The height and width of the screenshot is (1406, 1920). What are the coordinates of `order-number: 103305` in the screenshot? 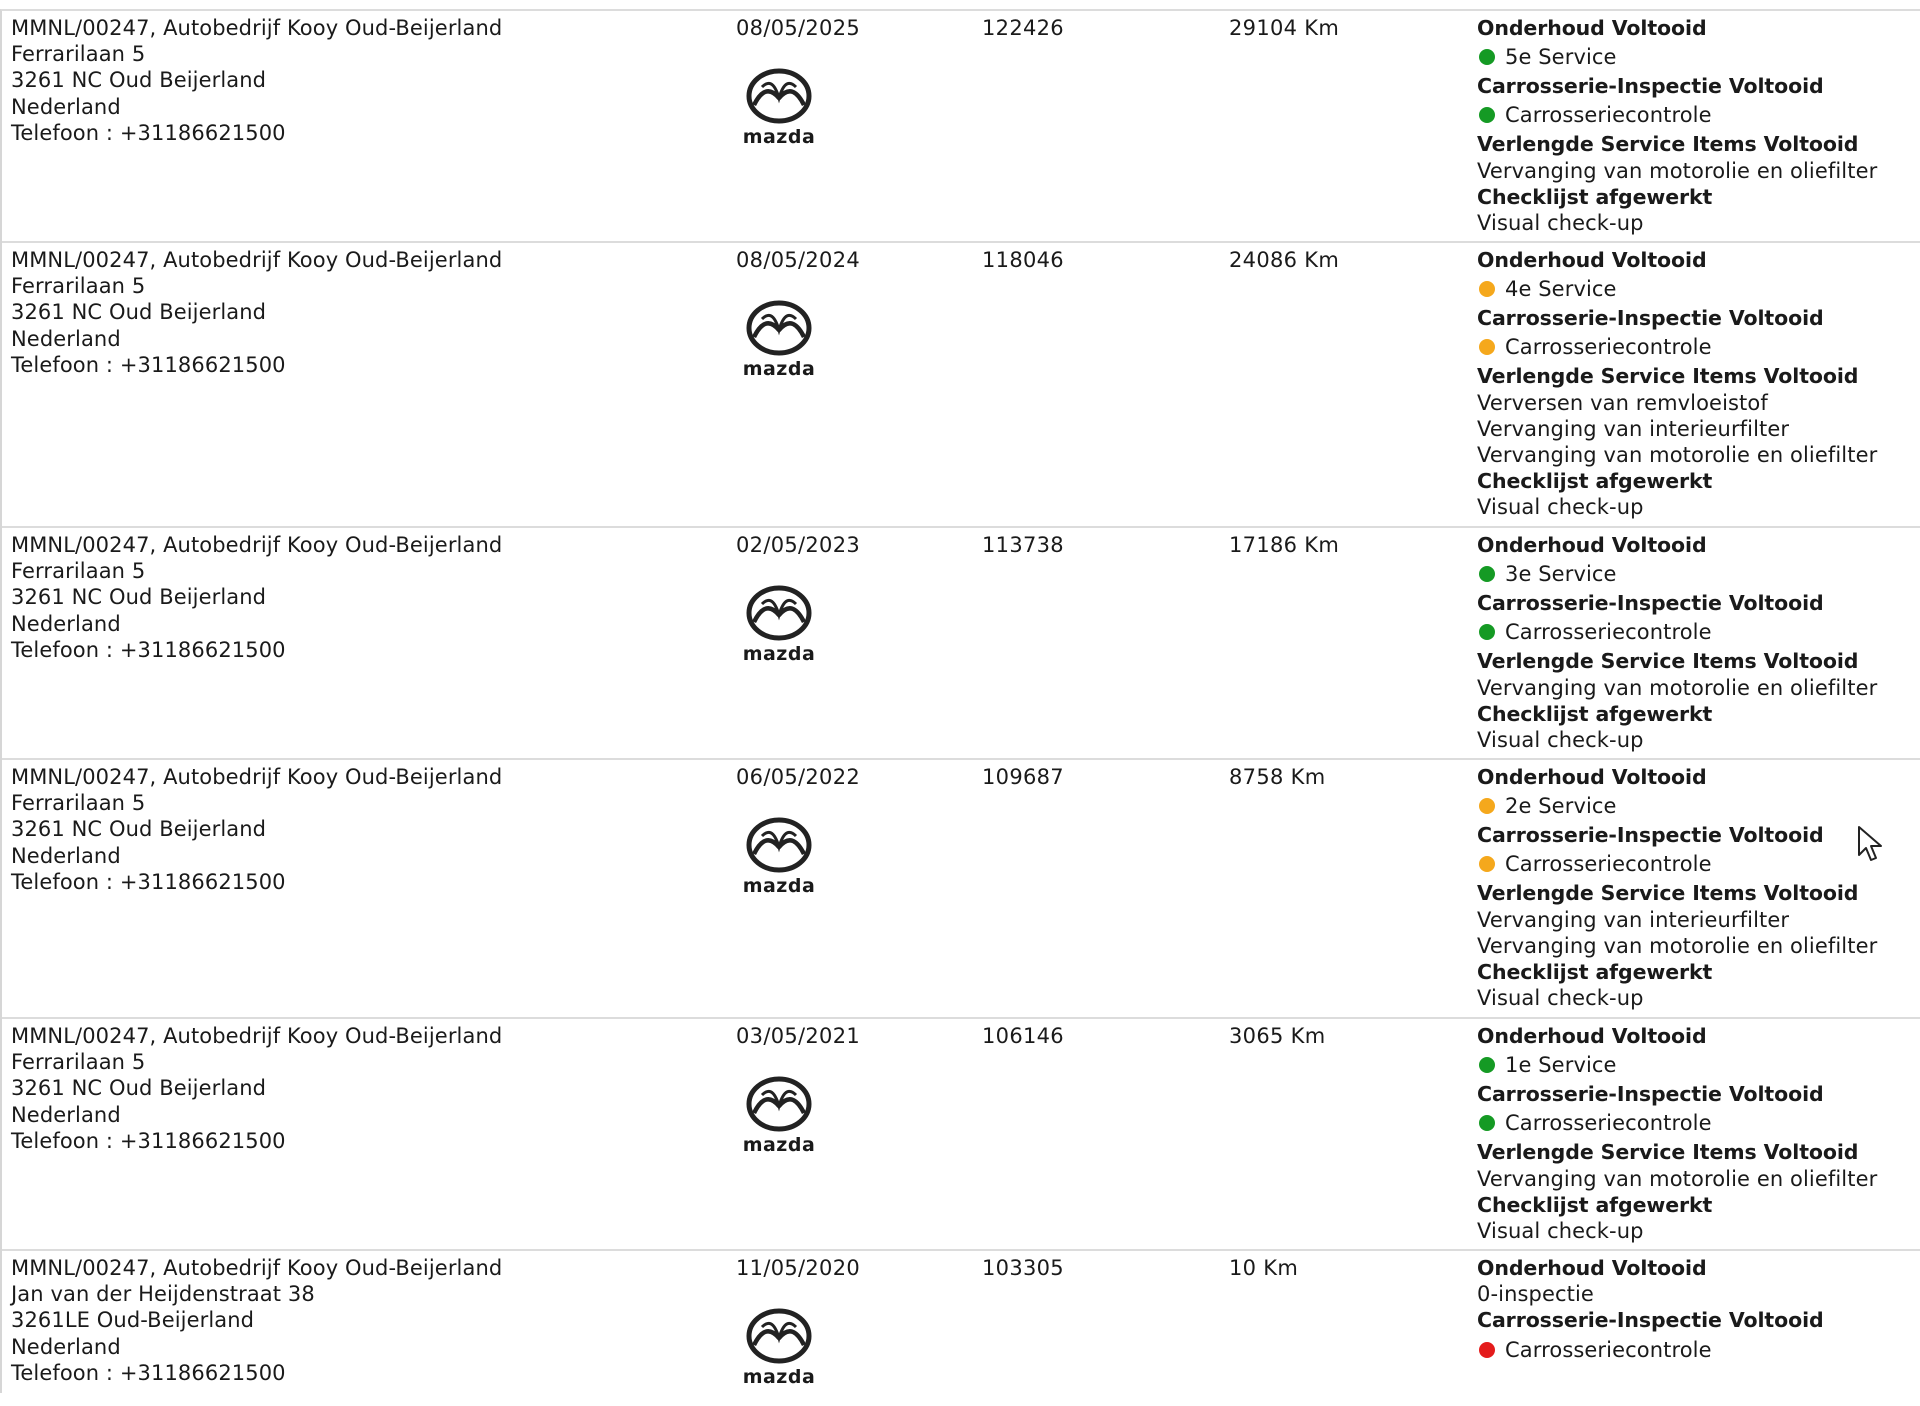 It's located at (1082, 1268).